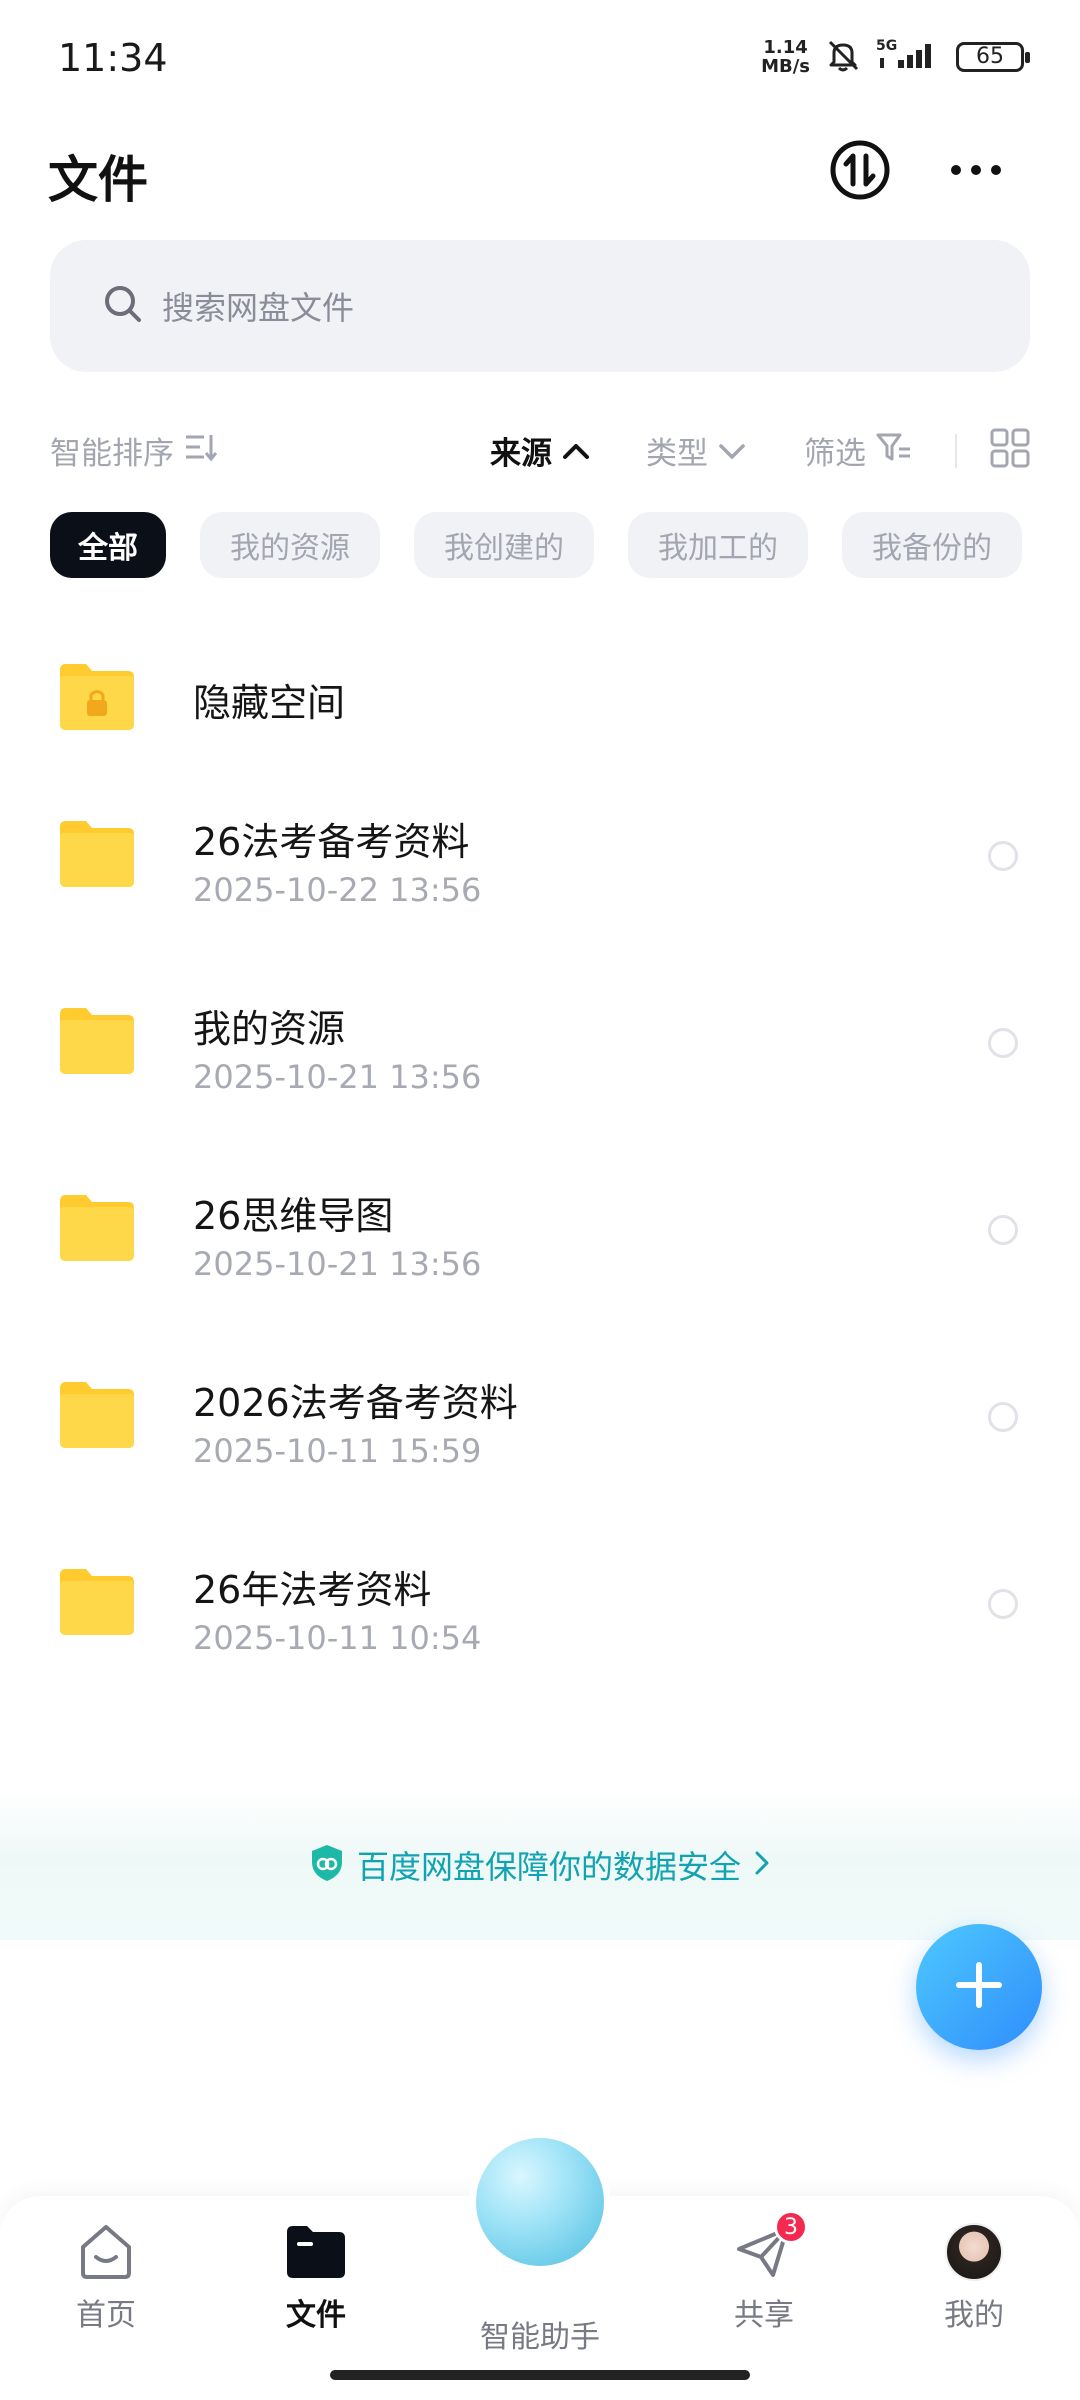 This screenshot has height=2400, width=1080. I want to click on file-date: 2025-10-22 13:56, so click(337, 890).